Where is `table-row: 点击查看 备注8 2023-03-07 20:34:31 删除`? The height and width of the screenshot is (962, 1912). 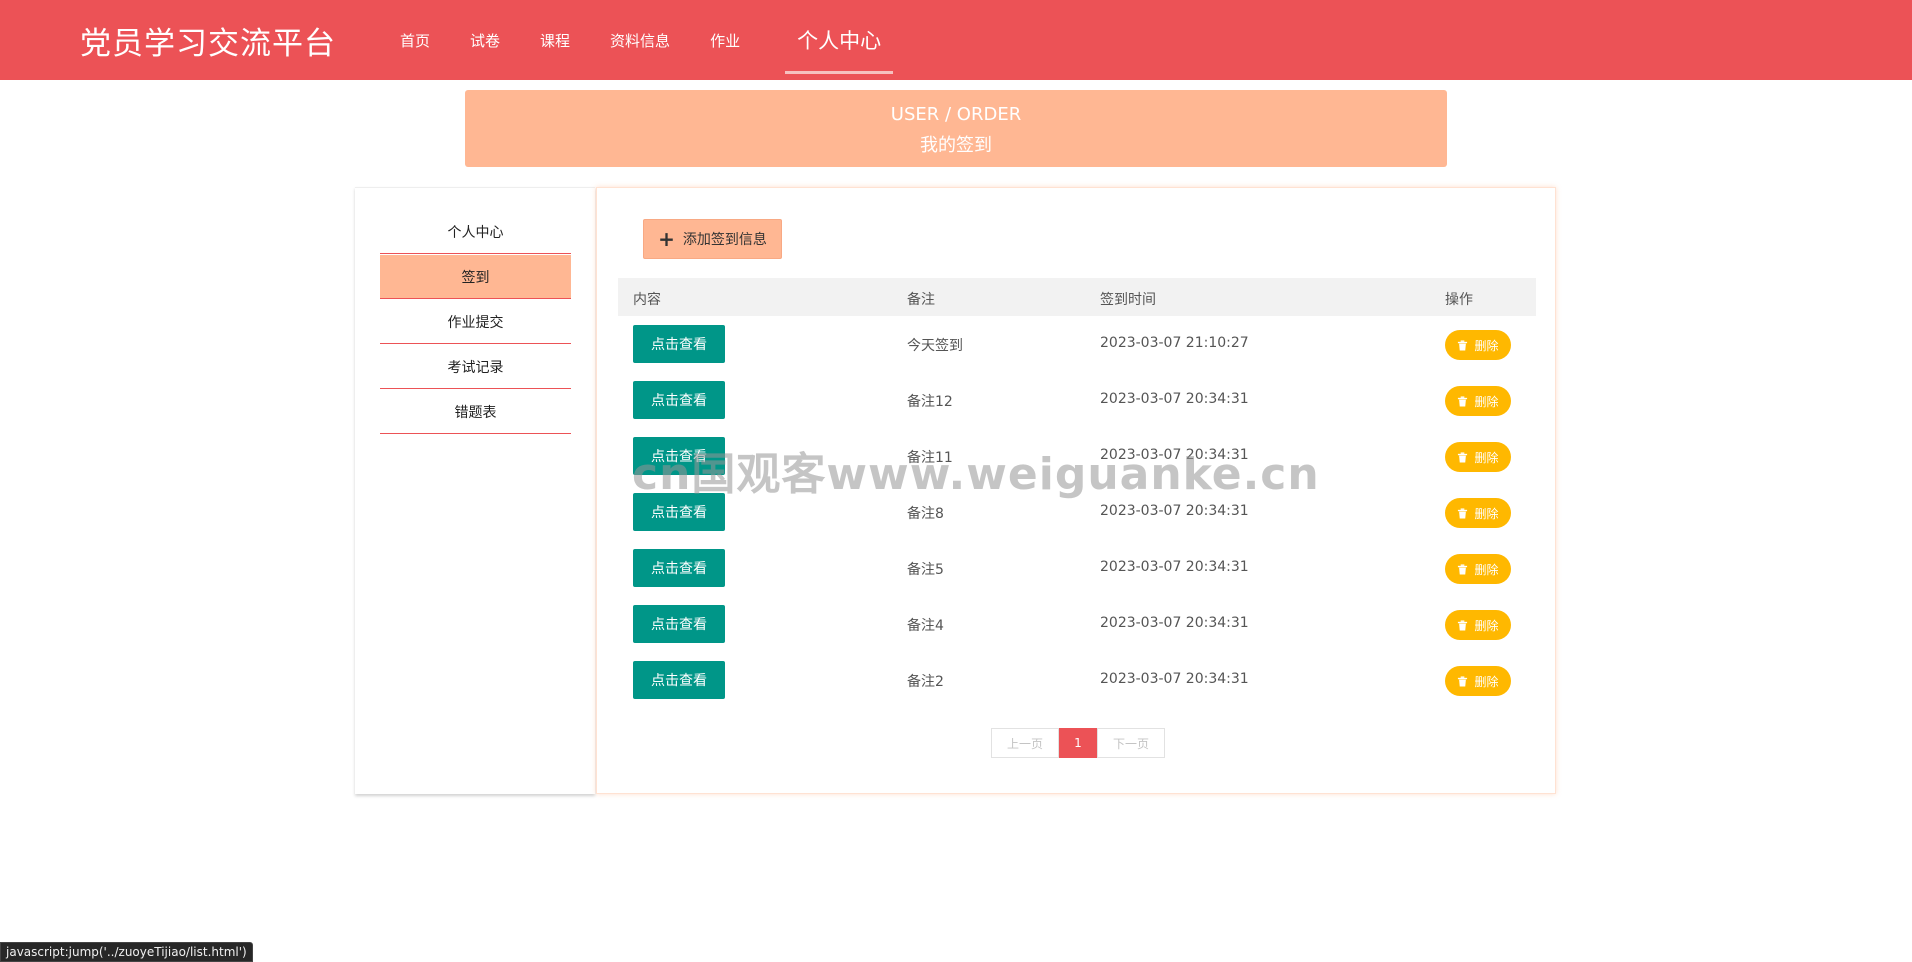
table-row: 点击查看 备注8 2023-03-07 20:34:31 删除 is located at coordinates (1077, 512).